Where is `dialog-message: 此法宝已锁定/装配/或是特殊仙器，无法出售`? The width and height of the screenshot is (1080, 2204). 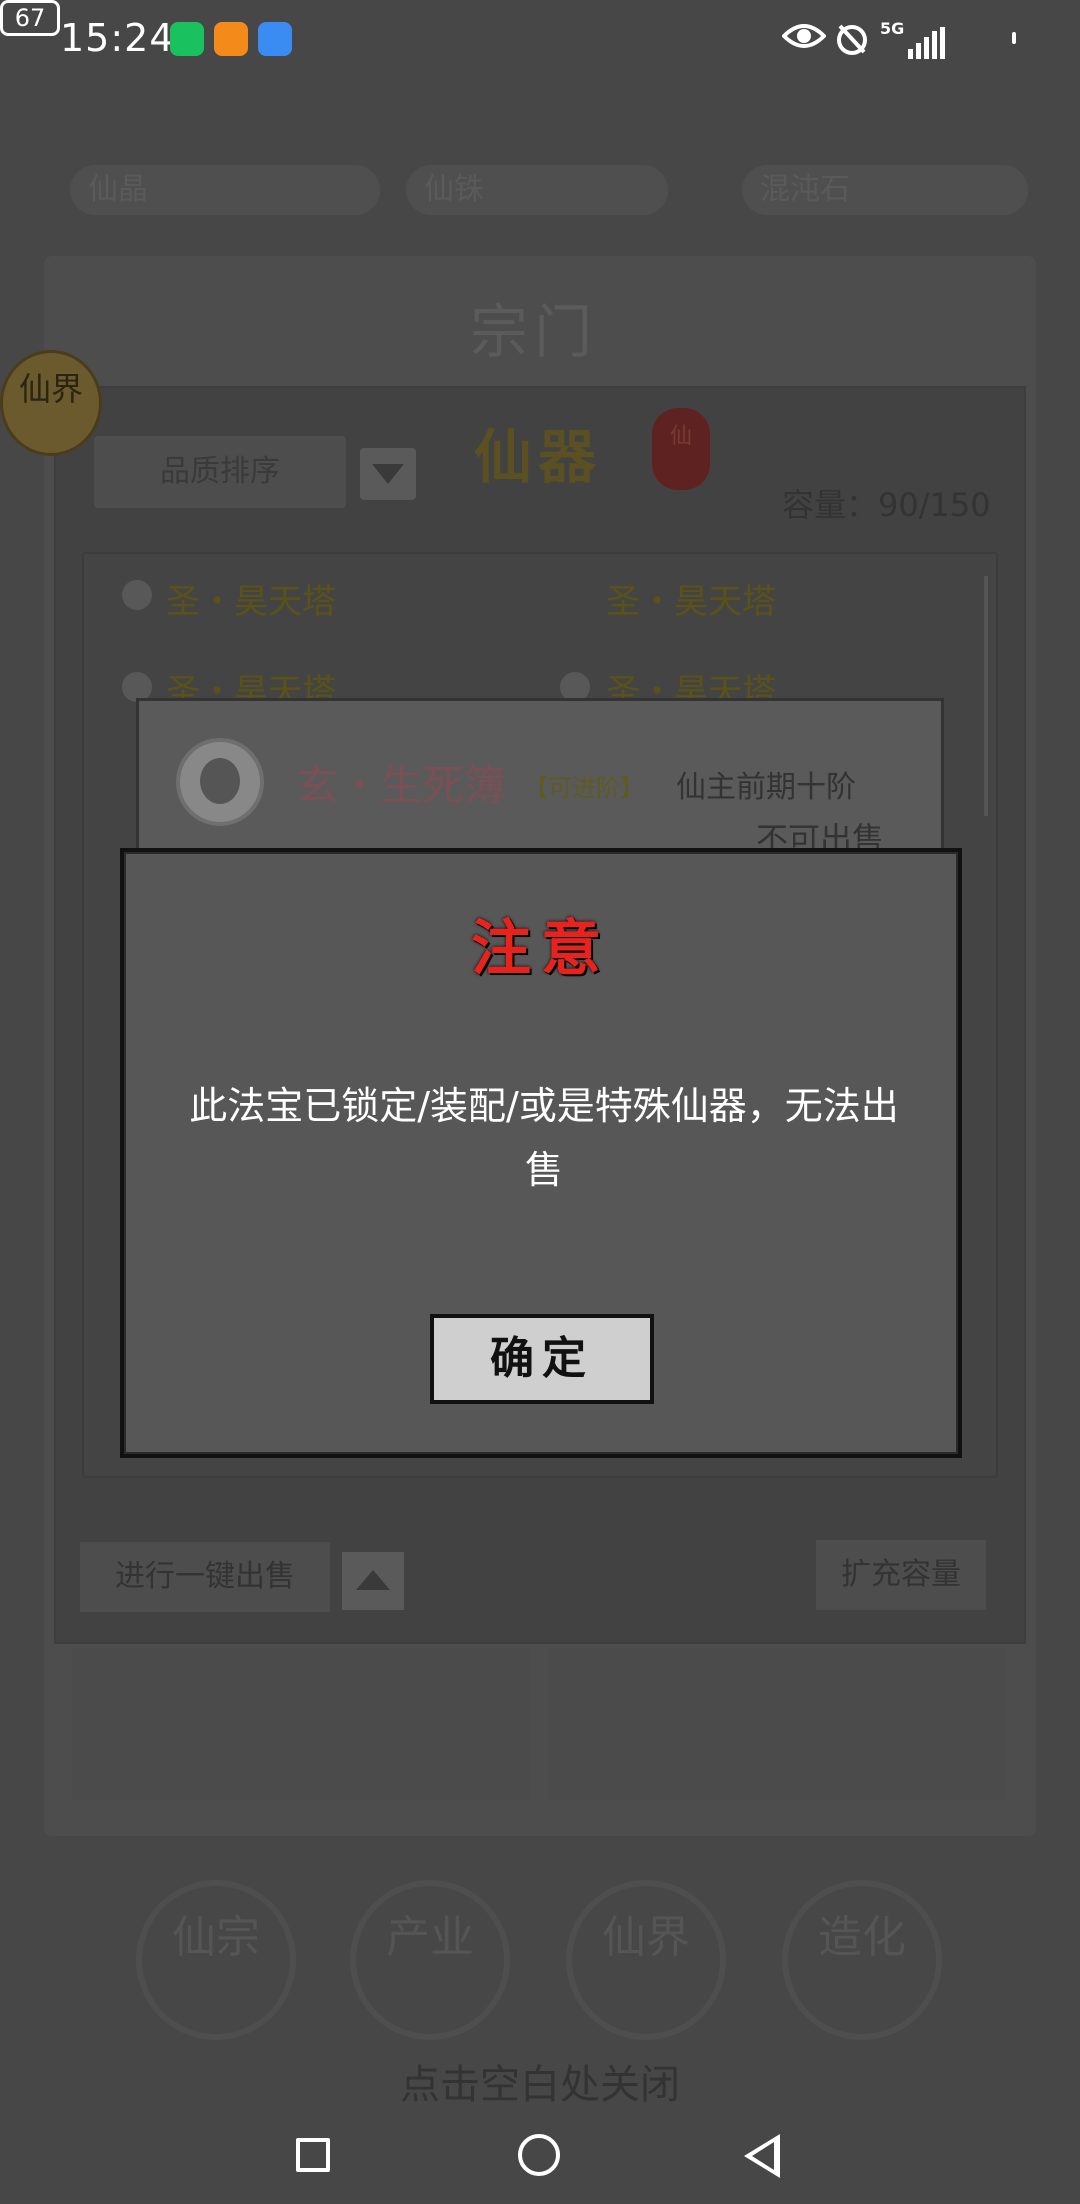 dialog-message: 此法宝已锁定/装配/或是特殊仙器，无法出售 is located at coordinates (544, 1138).